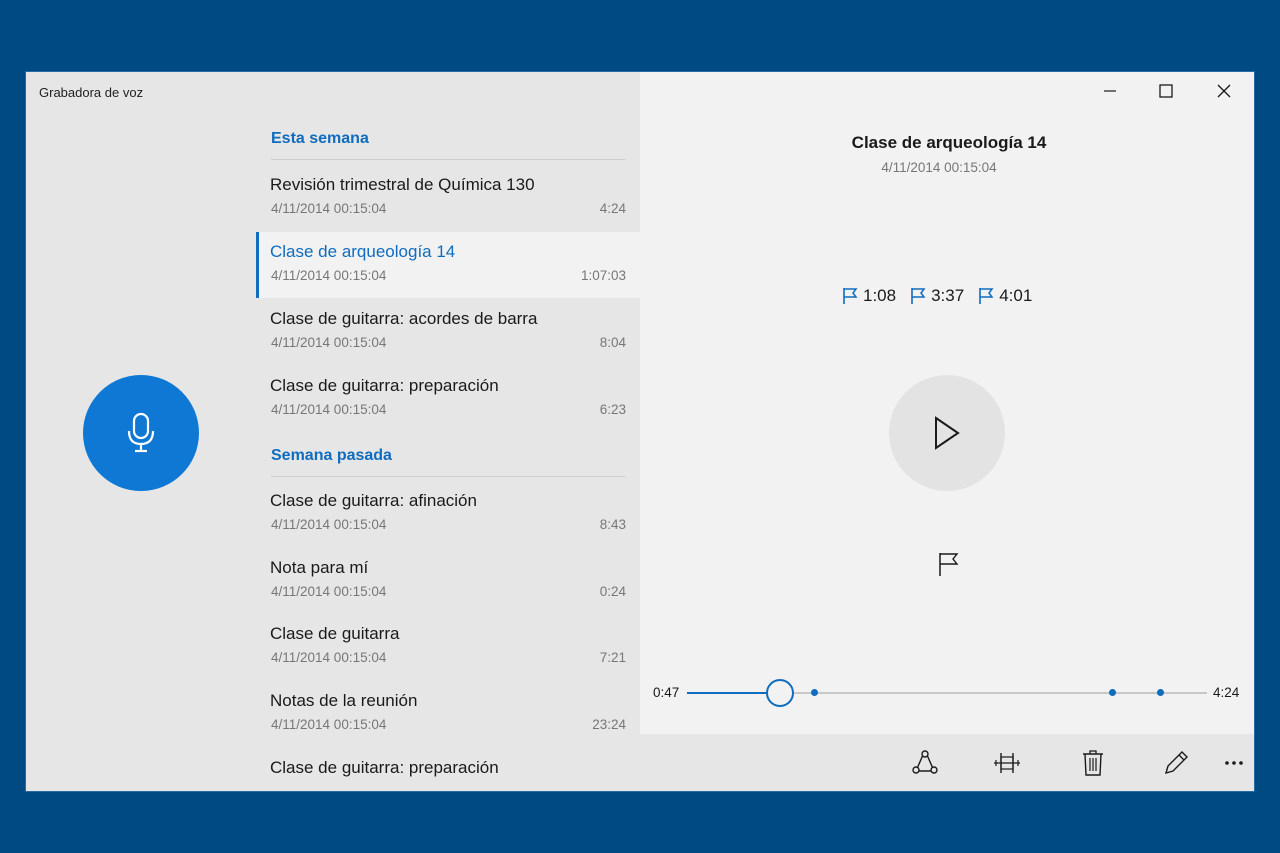 Image resolution: width=1280 pixels, height=853 pixels. I want to click on marker-item: 4:01, so click(1005, 296).